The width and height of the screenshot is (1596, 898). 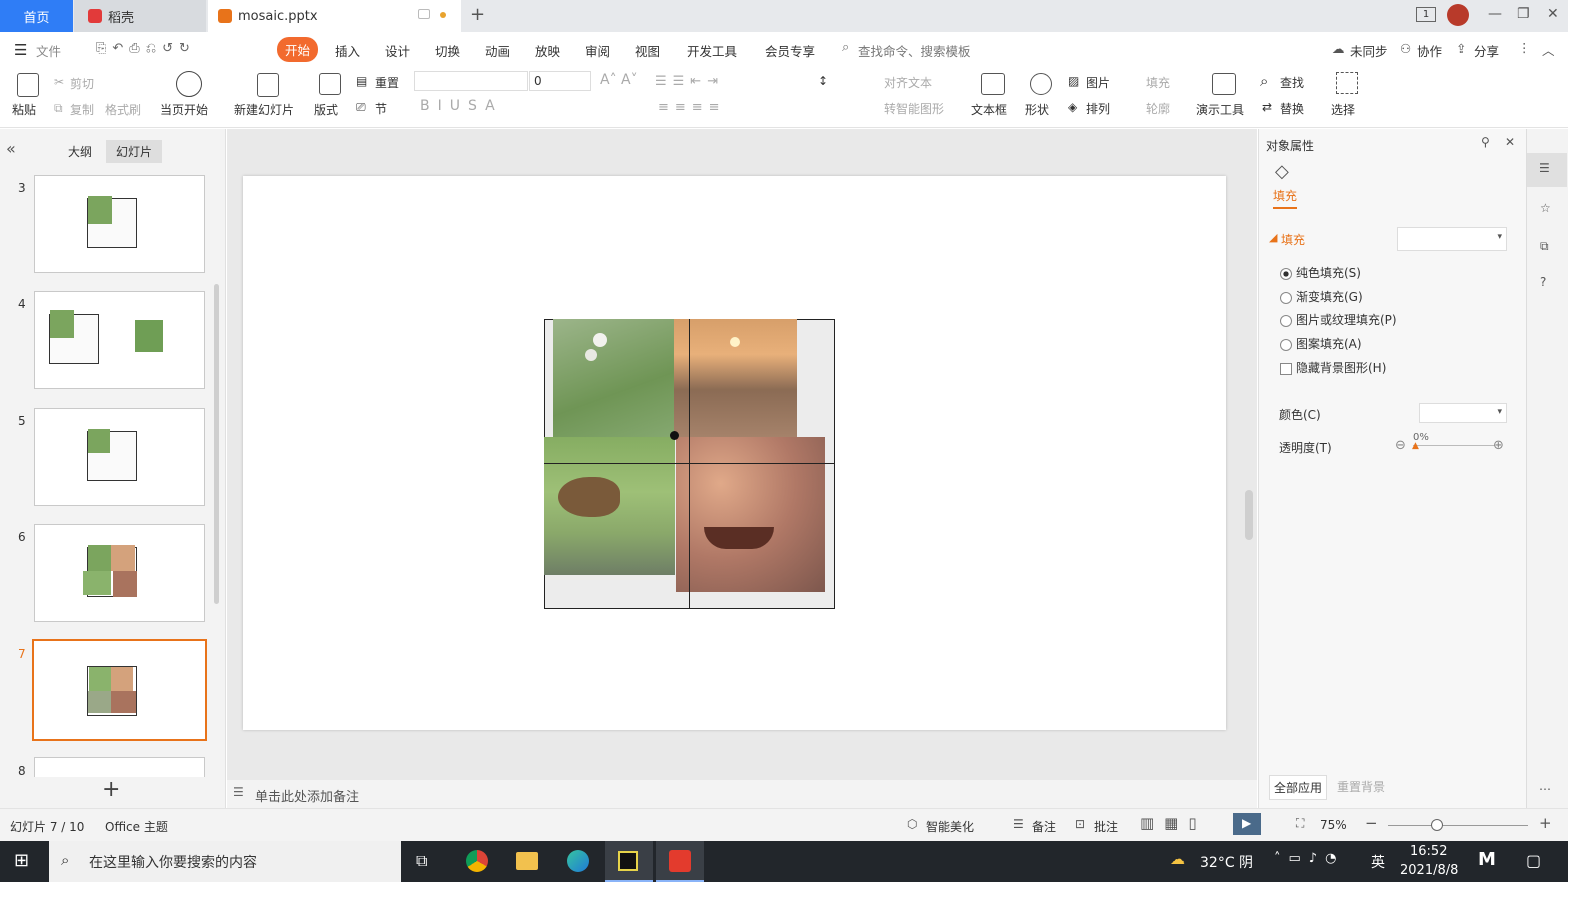 I want to click on cut-button: 剪切, so click(x=82, y=83).